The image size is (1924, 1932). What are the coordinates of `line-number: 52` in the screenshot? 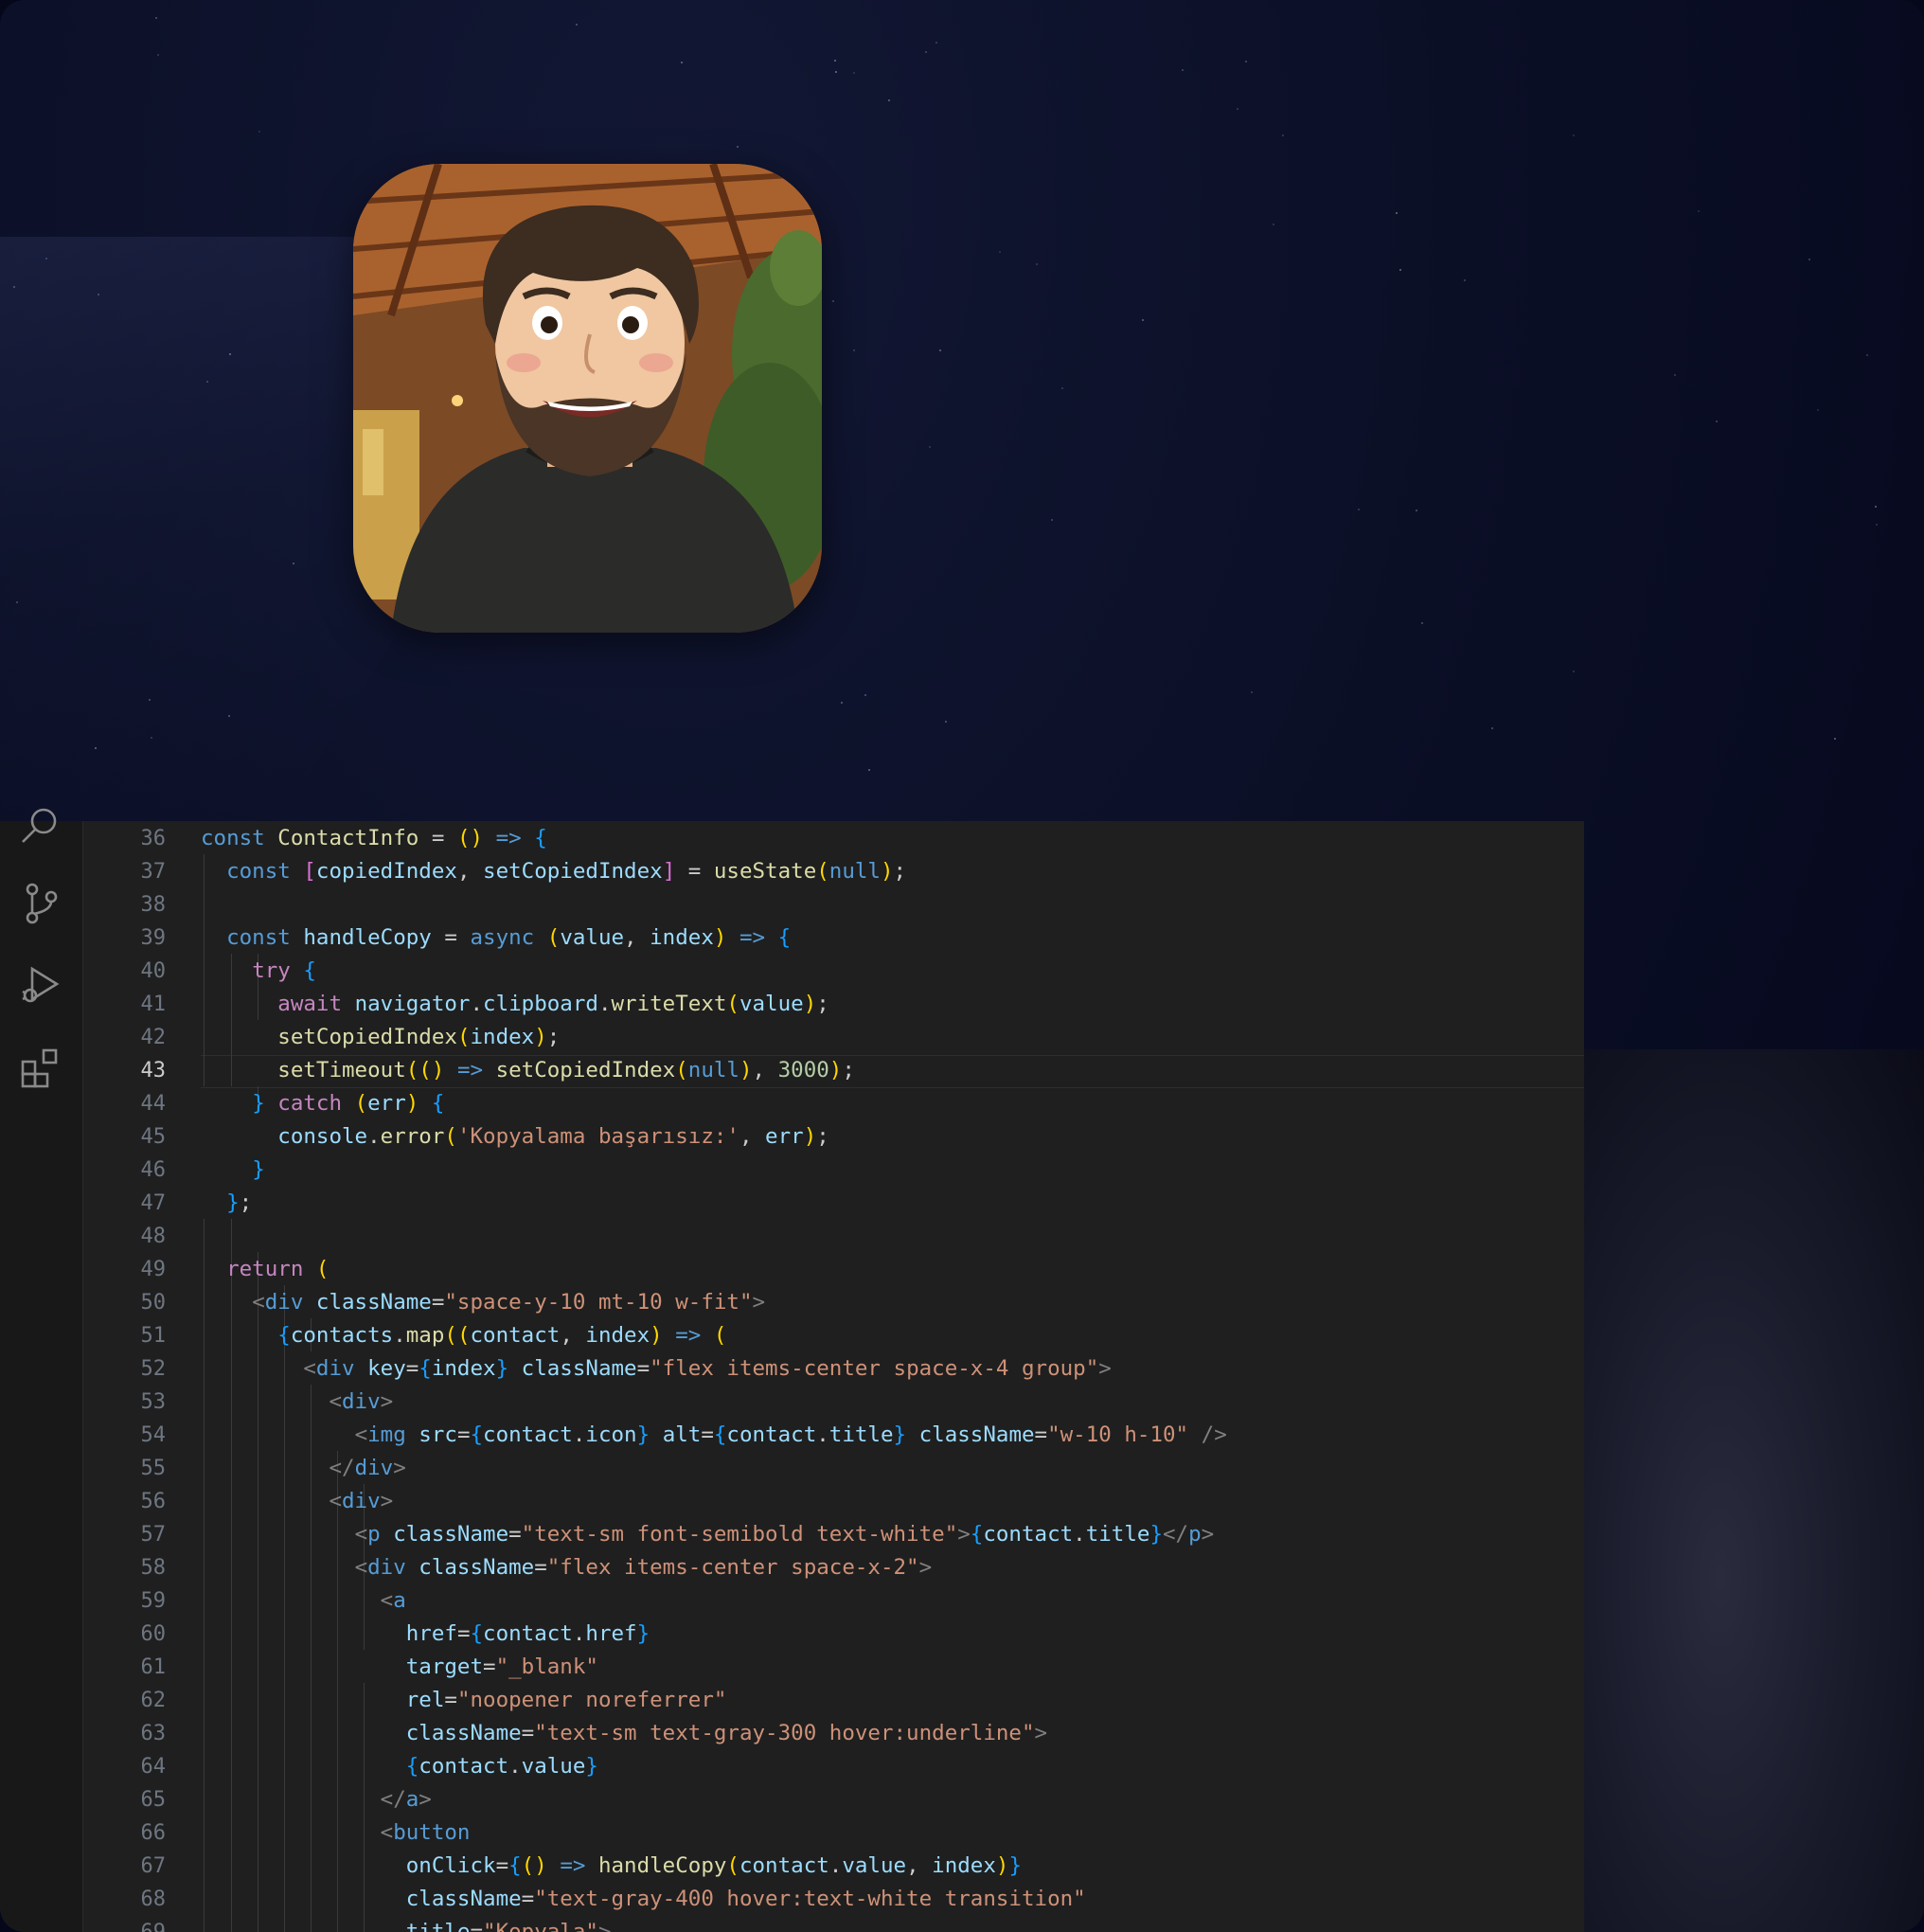 It's located at (153, 1369).